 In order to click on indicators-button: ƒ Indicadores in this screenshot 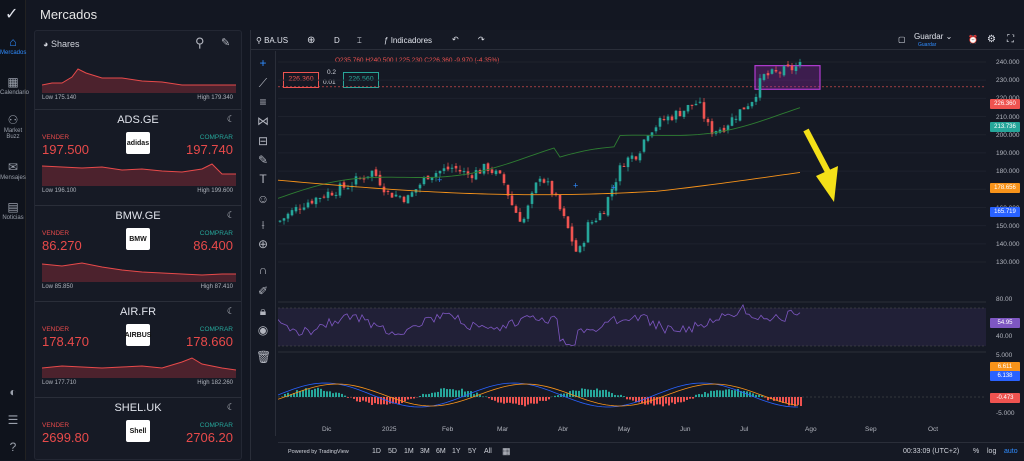, I will do `click(408, 40)`.